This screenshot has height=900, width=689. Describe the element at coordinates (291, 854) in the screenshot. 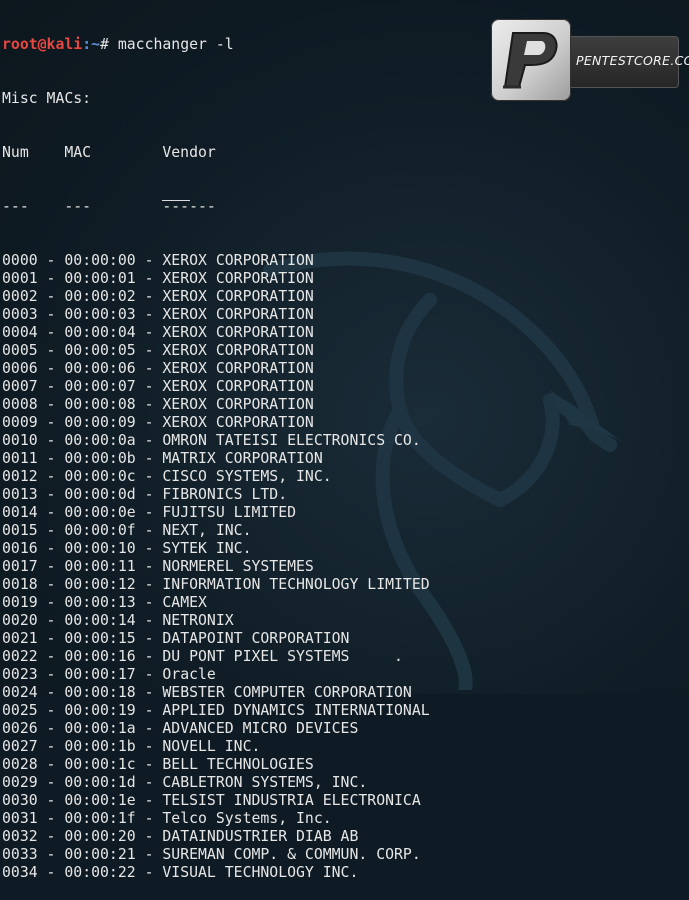

I see `row-vendor: SUREMAN COMP. & COMMUN. CORP.` at that location.